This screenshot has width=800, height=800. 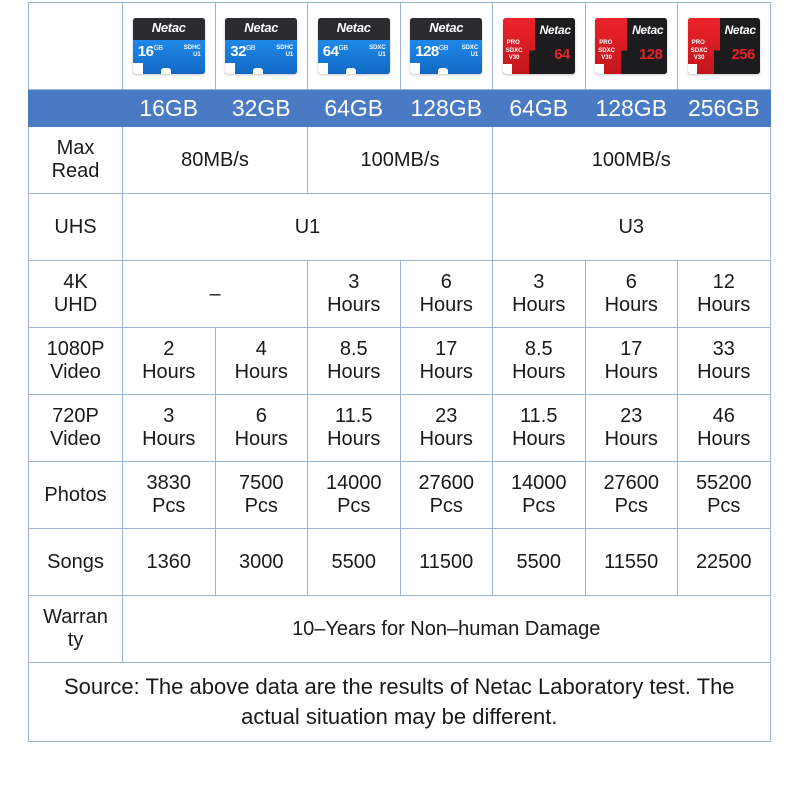 I want to click on capacity-header-128gb: 128GB, so click(x=446, y=108).